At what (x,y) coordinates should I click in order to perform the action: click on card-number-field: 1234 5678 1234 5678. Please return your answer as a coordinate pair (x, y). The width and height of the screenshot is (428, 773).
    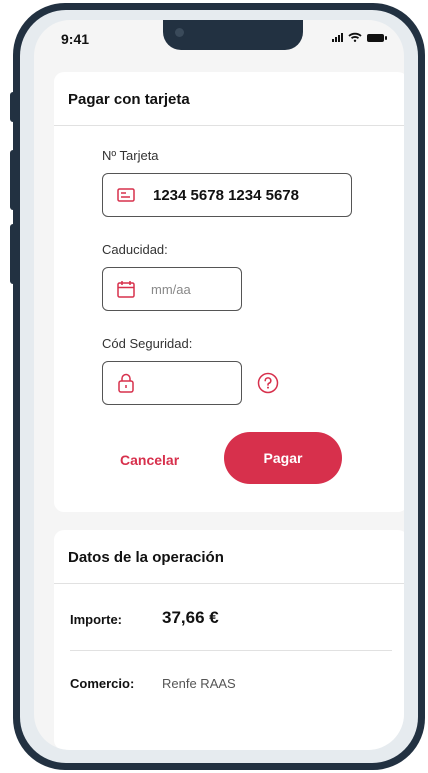
    Looking at the image, I should click on (227, 195).